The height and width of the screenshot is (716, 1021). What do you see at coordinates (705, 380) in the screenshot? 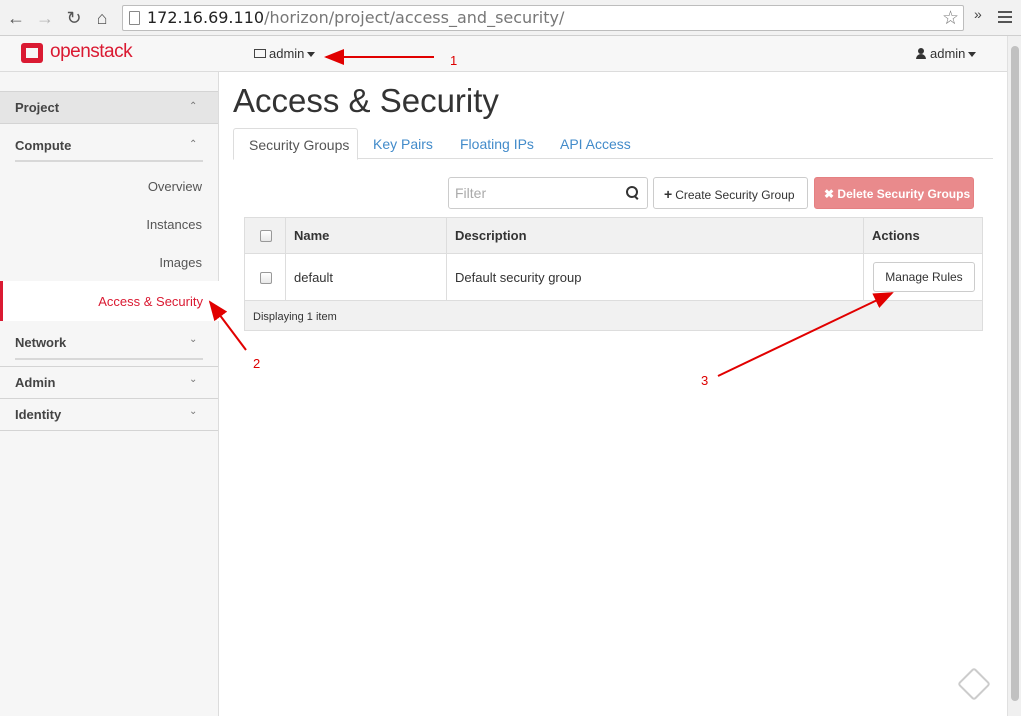
I see `annotation-label-3: 3` at bounding box center [705, 380].